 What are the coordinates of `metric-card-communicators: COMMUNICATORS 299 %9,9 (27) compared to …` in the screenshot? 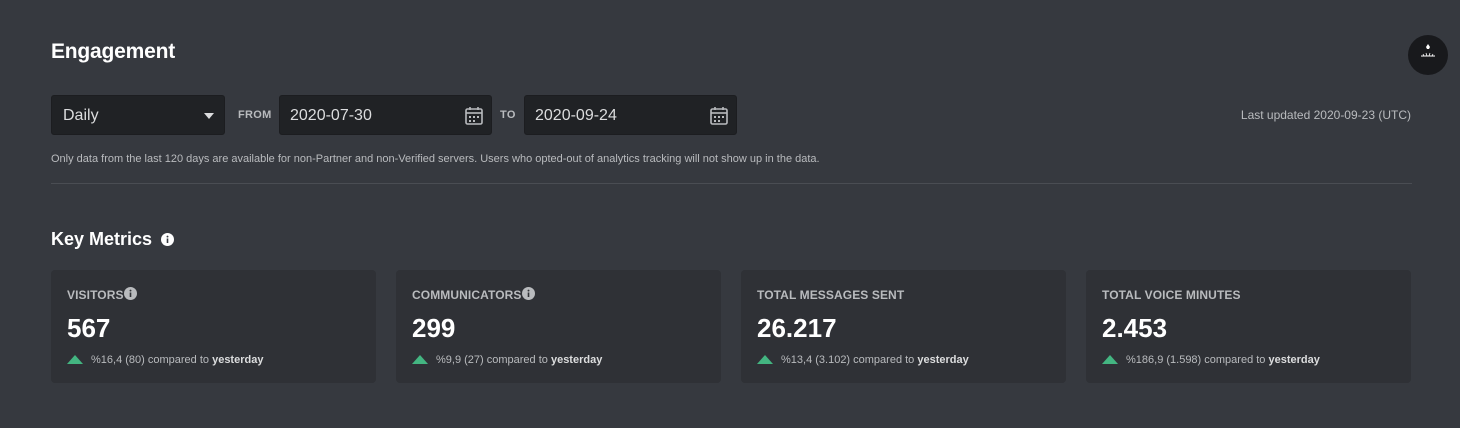 It's located at (558, 326).